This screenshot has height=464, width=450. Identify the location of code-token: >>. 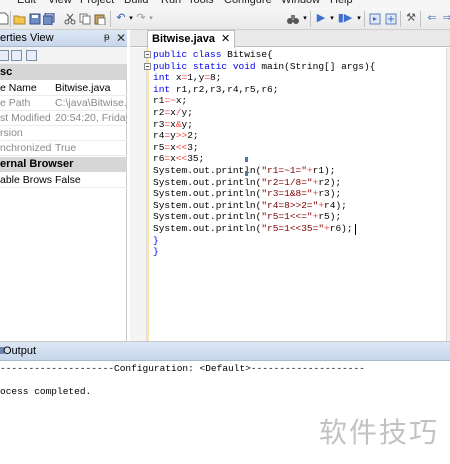
(181, 136).